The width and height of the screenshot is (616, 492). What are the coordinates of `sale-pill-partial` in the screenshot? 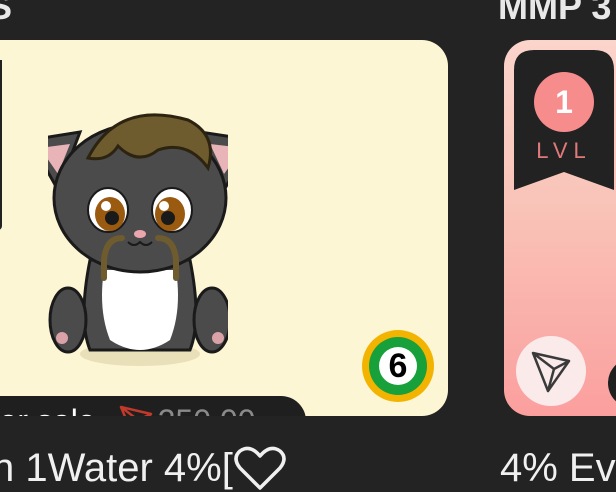 It's located at (612, 383).